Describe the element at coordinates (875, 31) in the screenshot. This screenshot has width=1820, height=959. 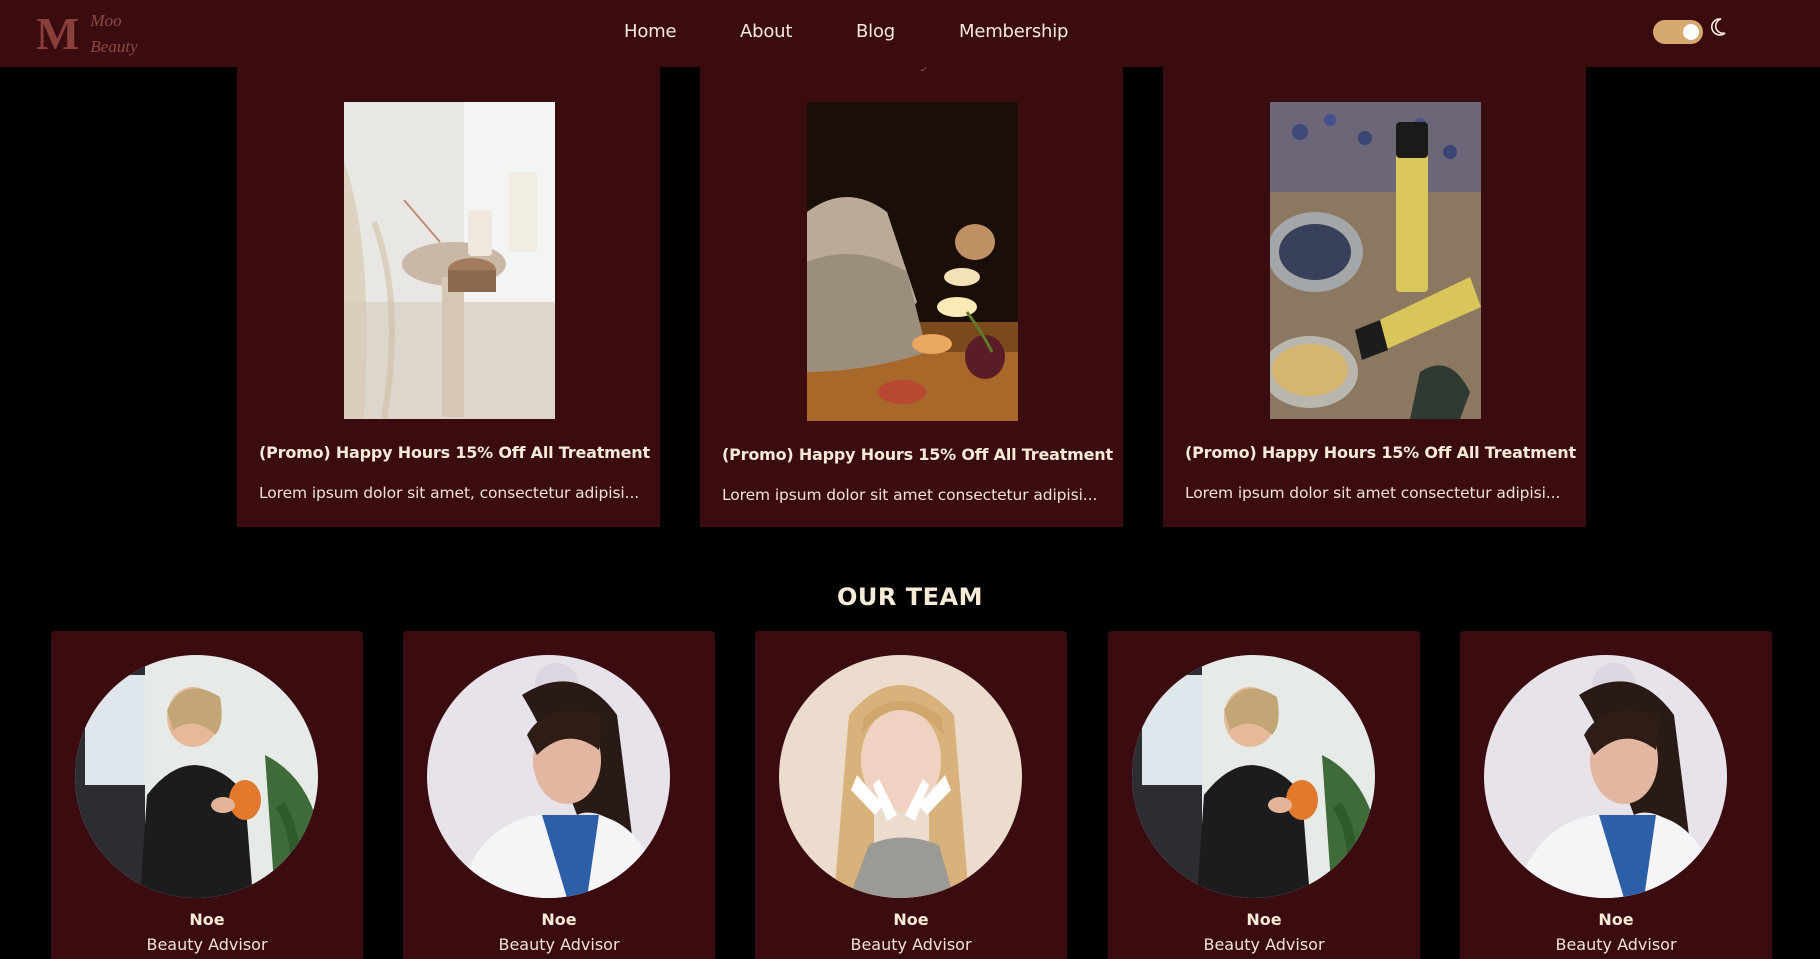
I see `nav-link-blog: Blog` at that location.